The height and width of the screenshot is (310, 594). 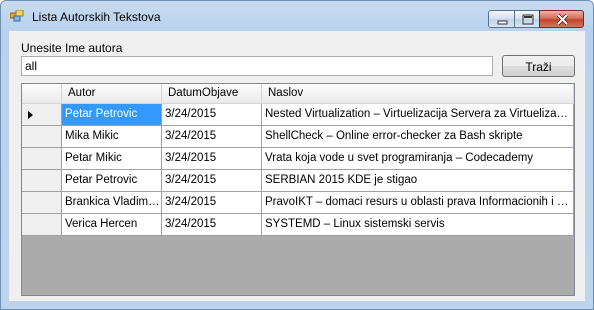 What do you see at coordinates (418, 225) in the screenshot?
I see `naslov-cell: SYSTEMD – Linux sistemski servis` at bounding box center [418, 225].